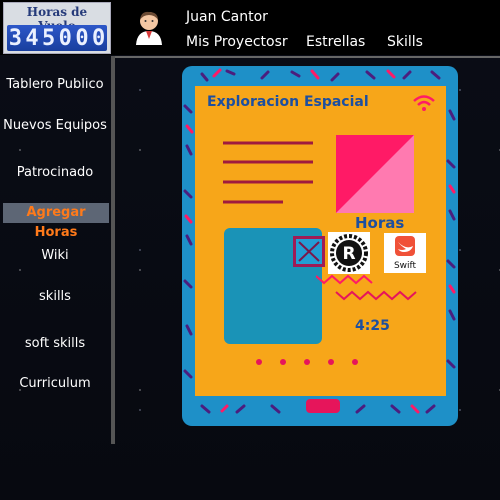  What do you see at coordinates (57, 38) in the screenshot?
I see `flight-hours-counter: 3 4 5 0 0 0` at bounding box center [57, 38].